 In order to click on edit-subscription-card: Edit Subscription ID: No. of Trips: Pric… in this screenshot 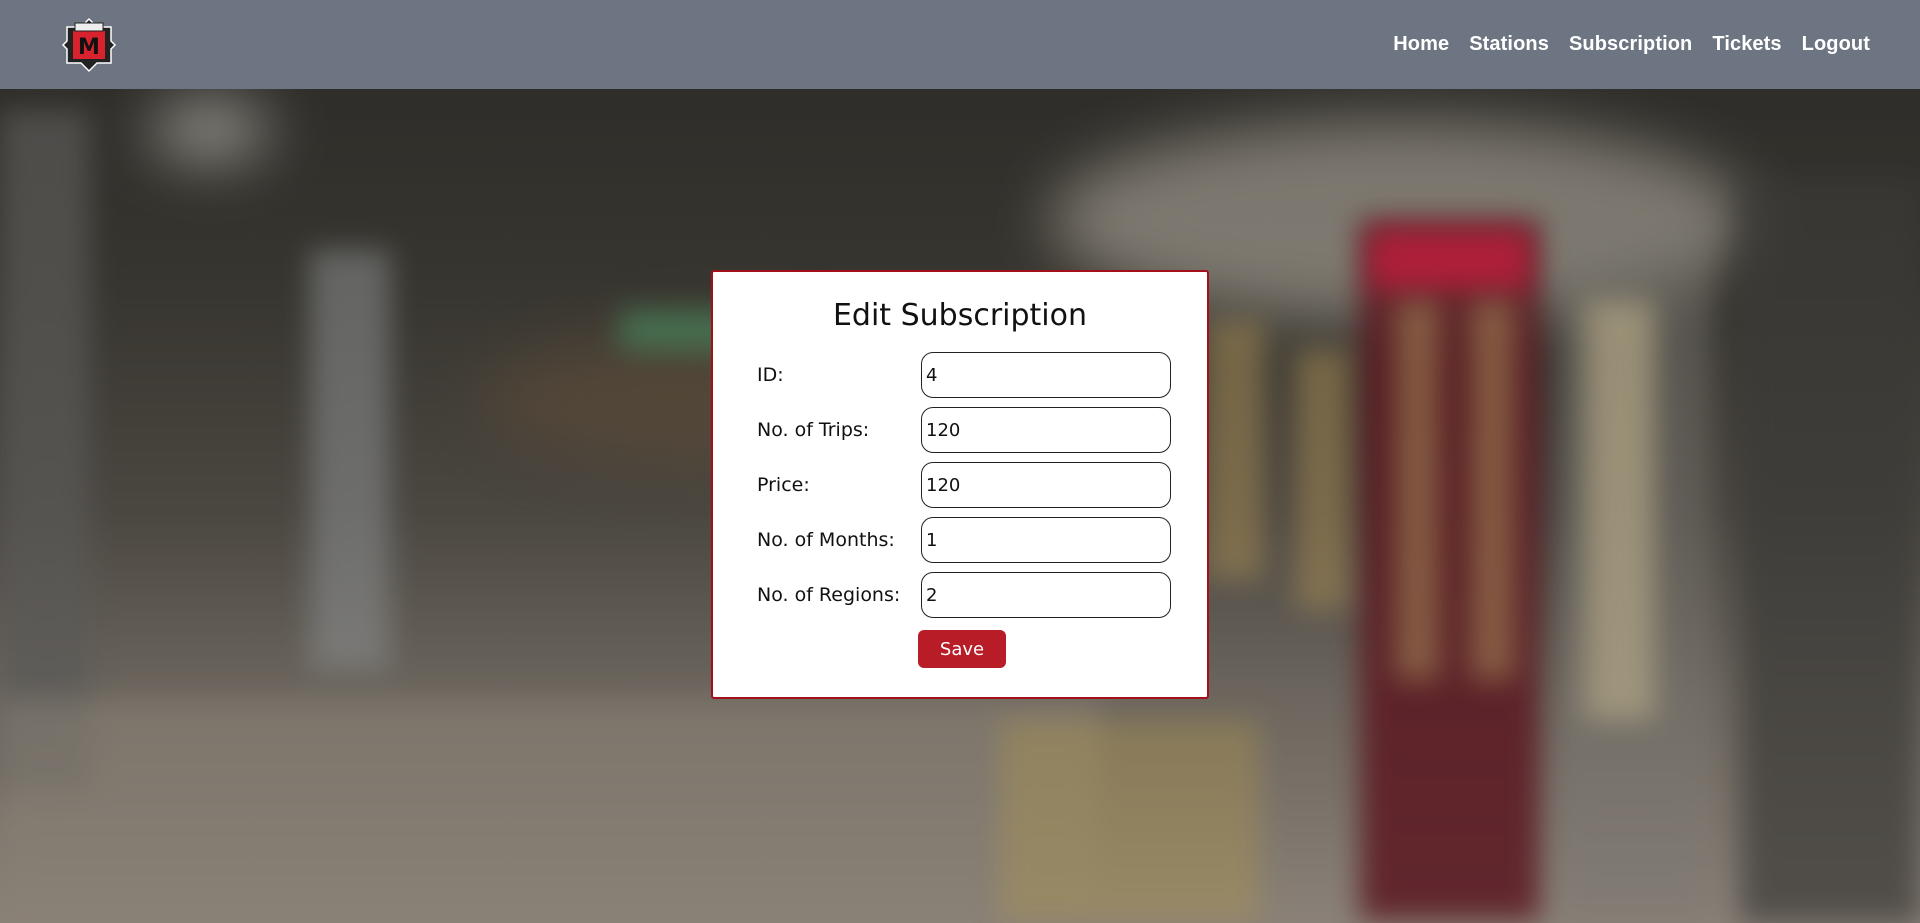, I will do `click(960, 484)`.